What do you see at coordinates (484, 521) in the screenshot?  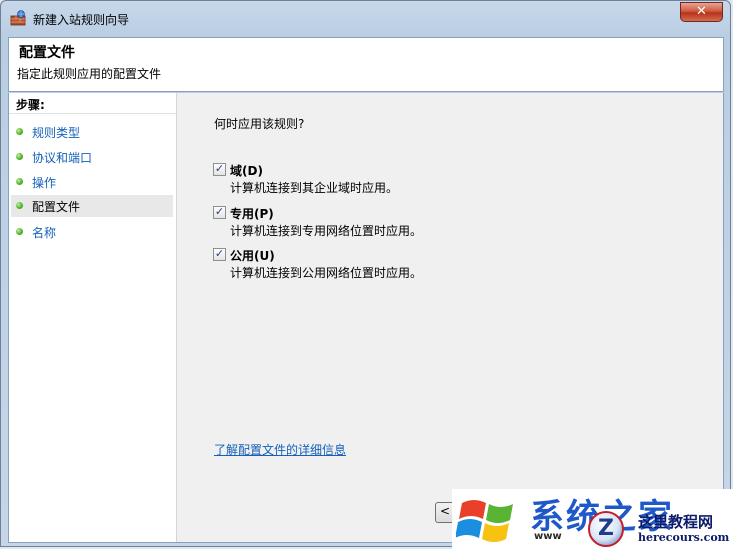 I see `windows-flag-logo-icon` at bounding box center [484, 521].